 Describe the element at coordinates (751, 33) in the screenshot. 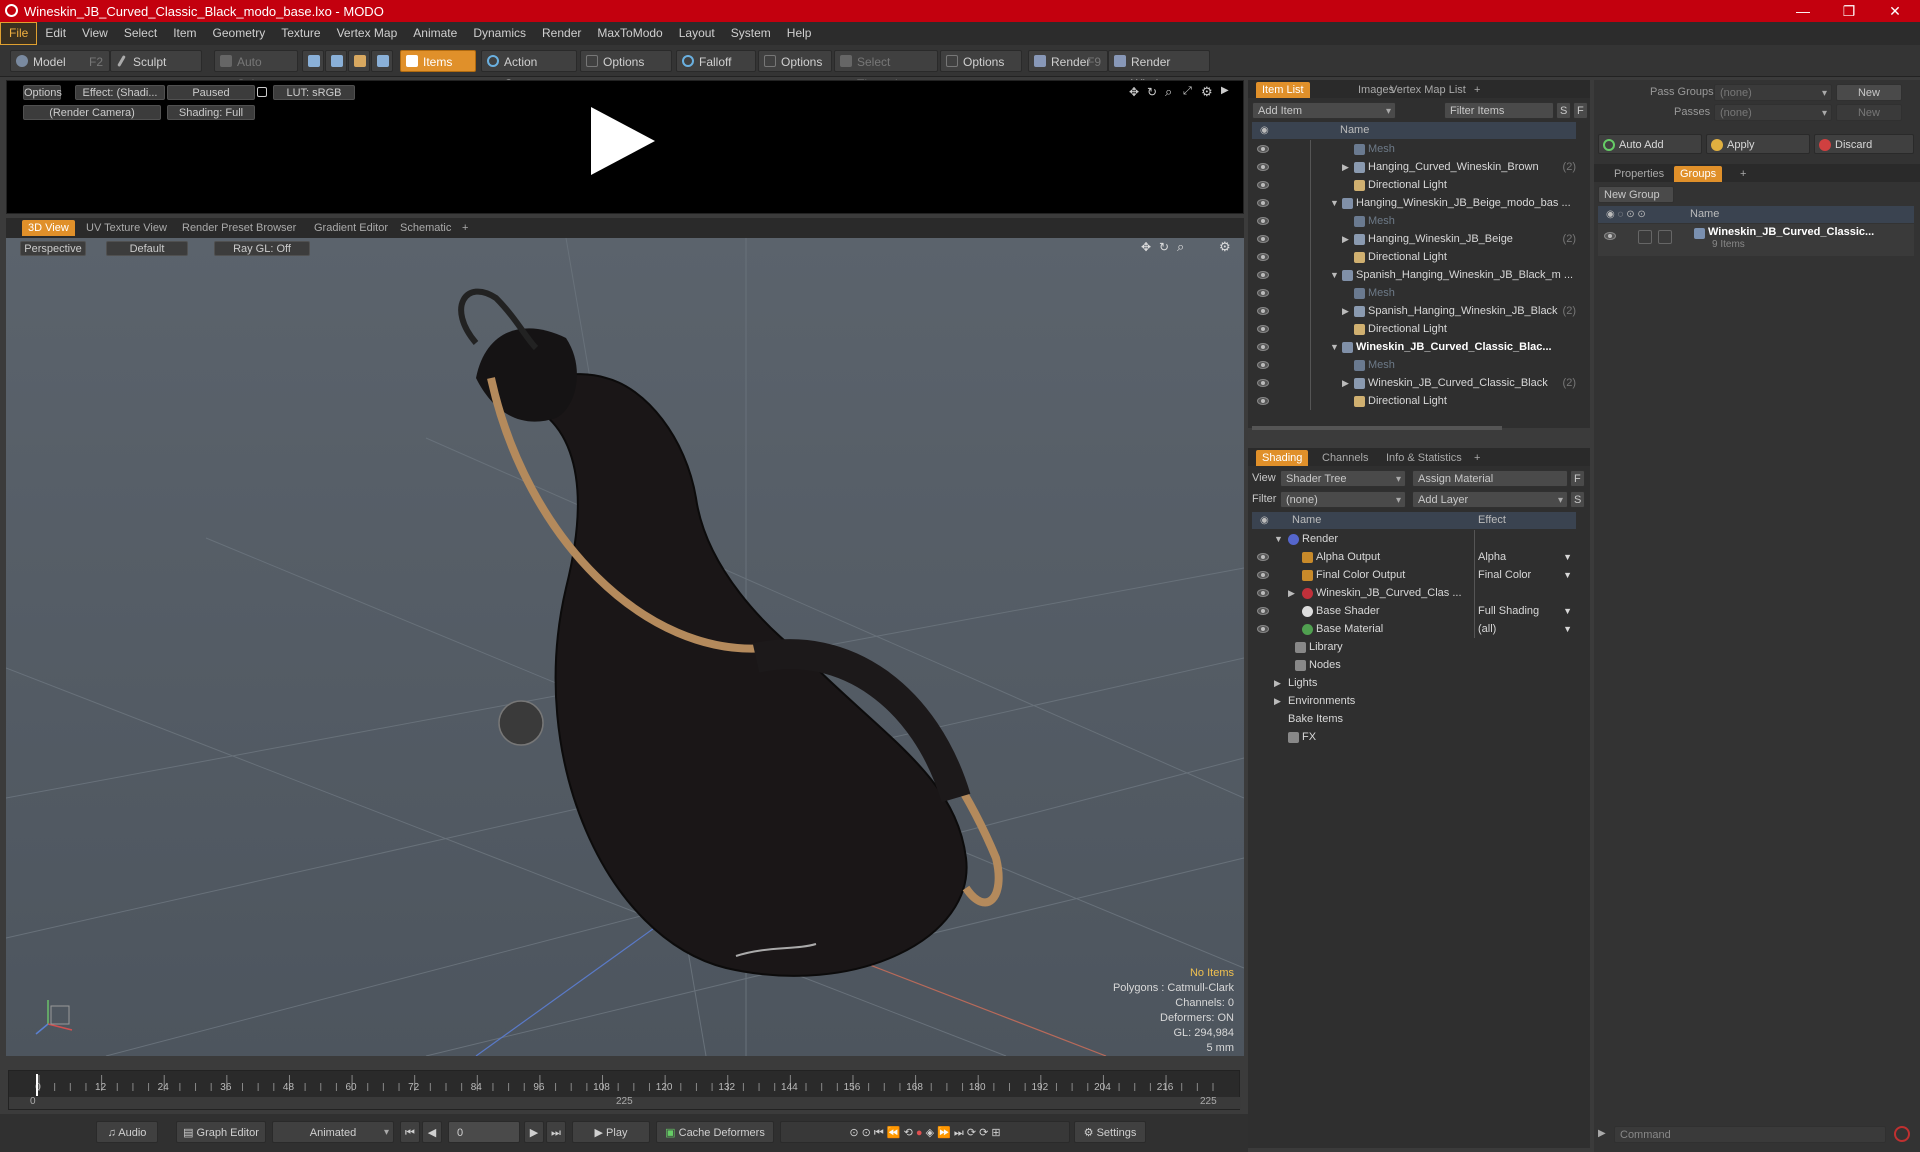

I see `menu-system: System` at that location.